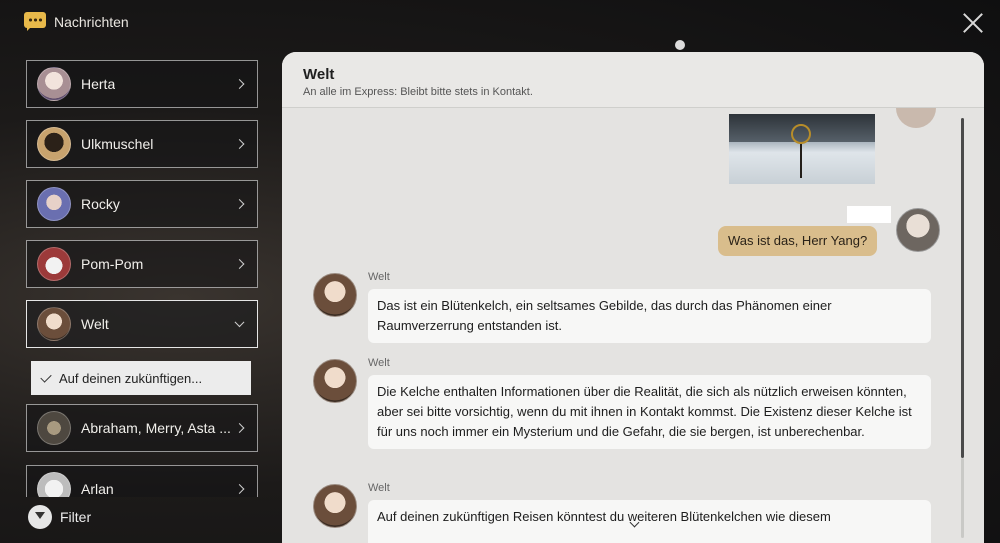 The image size is (1000, 543). Describe the element at coordinates (680, 45) in the screenshot. I see `page-indicator-dot` at that location.